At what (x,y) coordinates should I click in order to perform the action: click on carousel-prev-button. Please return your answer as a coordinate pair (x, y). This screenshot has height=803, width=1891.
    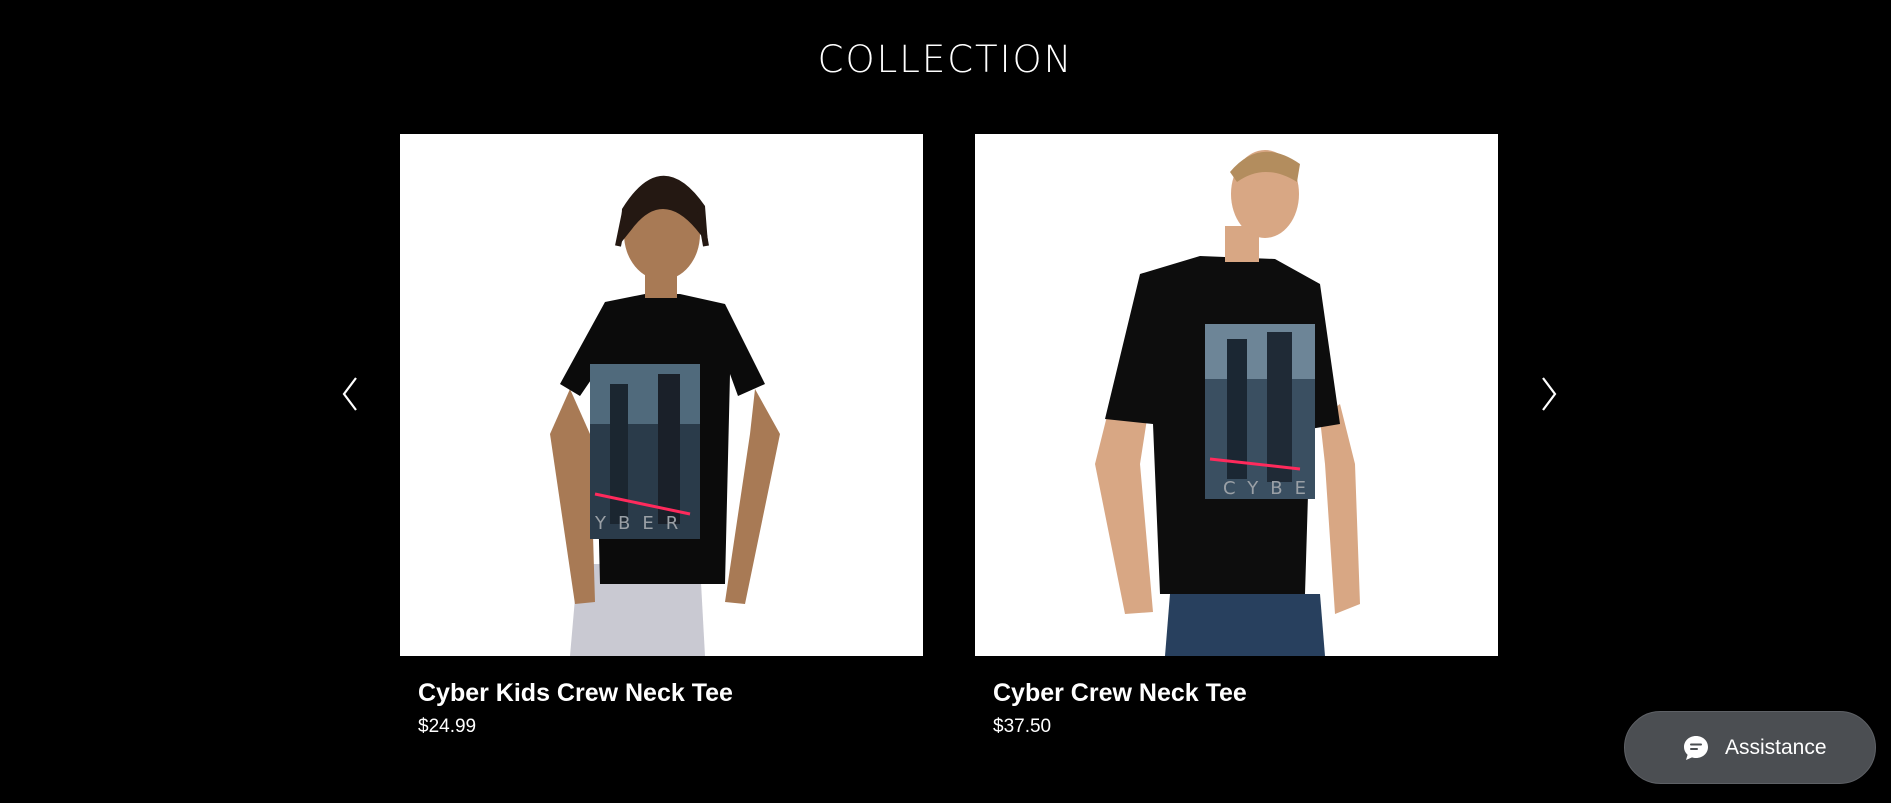
    Looking at the image, I should click on (350, 394).